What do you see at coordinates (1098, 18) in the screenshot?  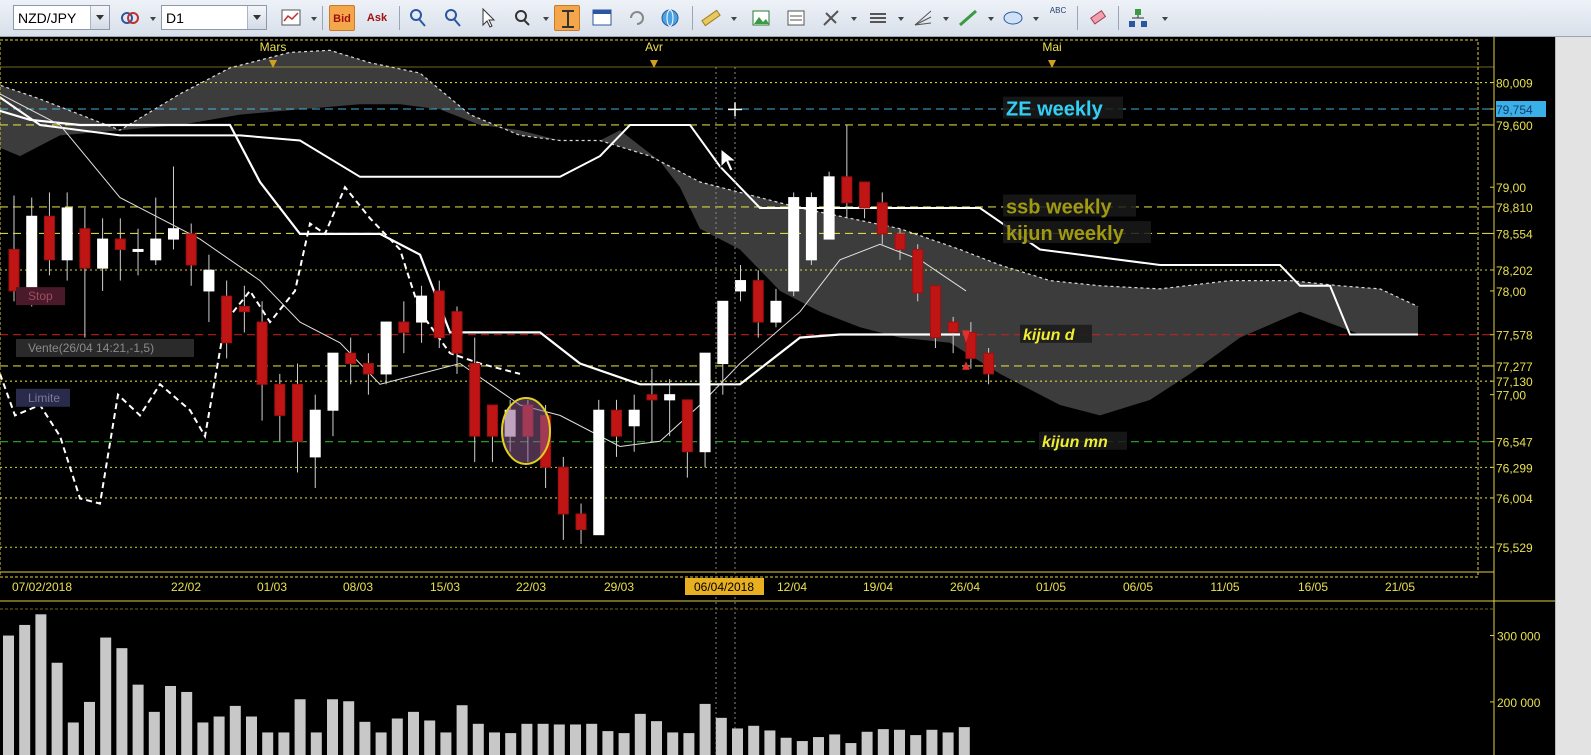 I see `eraser-icon` at bounding box center [1098, 18].